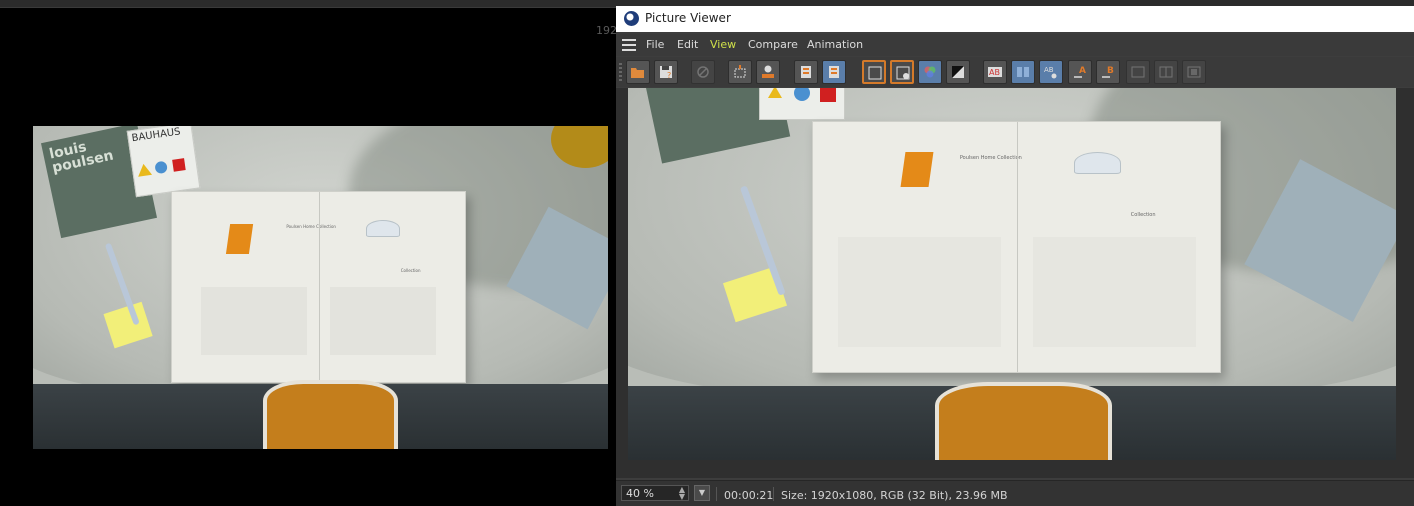 The image size is (1414, 506). I want to click on render-user-icon, so click(768, 71).